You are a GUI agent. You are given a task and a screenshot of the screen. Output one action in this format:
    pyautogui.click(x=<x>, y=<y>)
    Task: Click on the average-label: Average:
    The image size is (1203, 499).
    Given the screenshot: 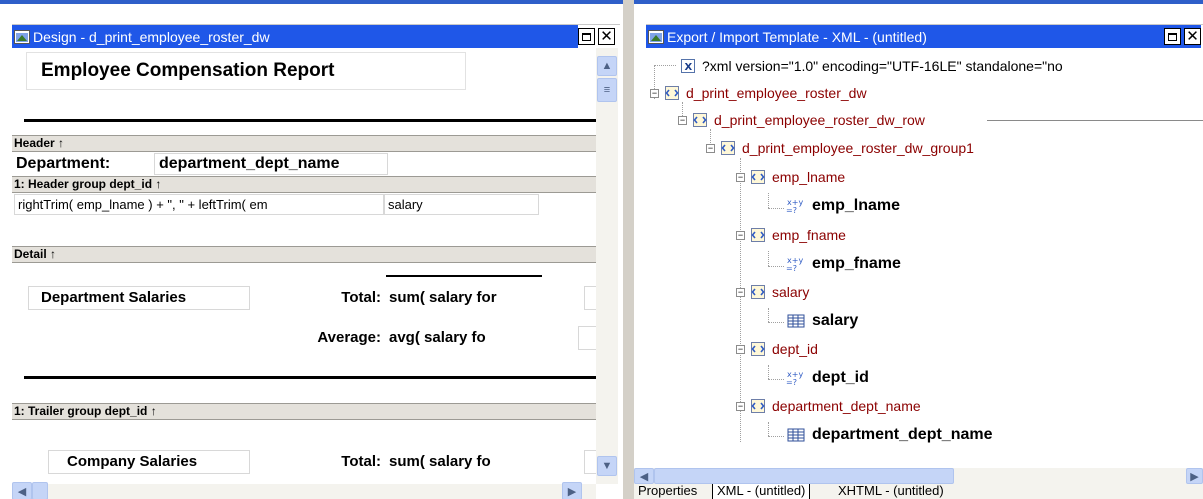 What is the action you would take?
    pyautogui.click(x=333, y=338)
    